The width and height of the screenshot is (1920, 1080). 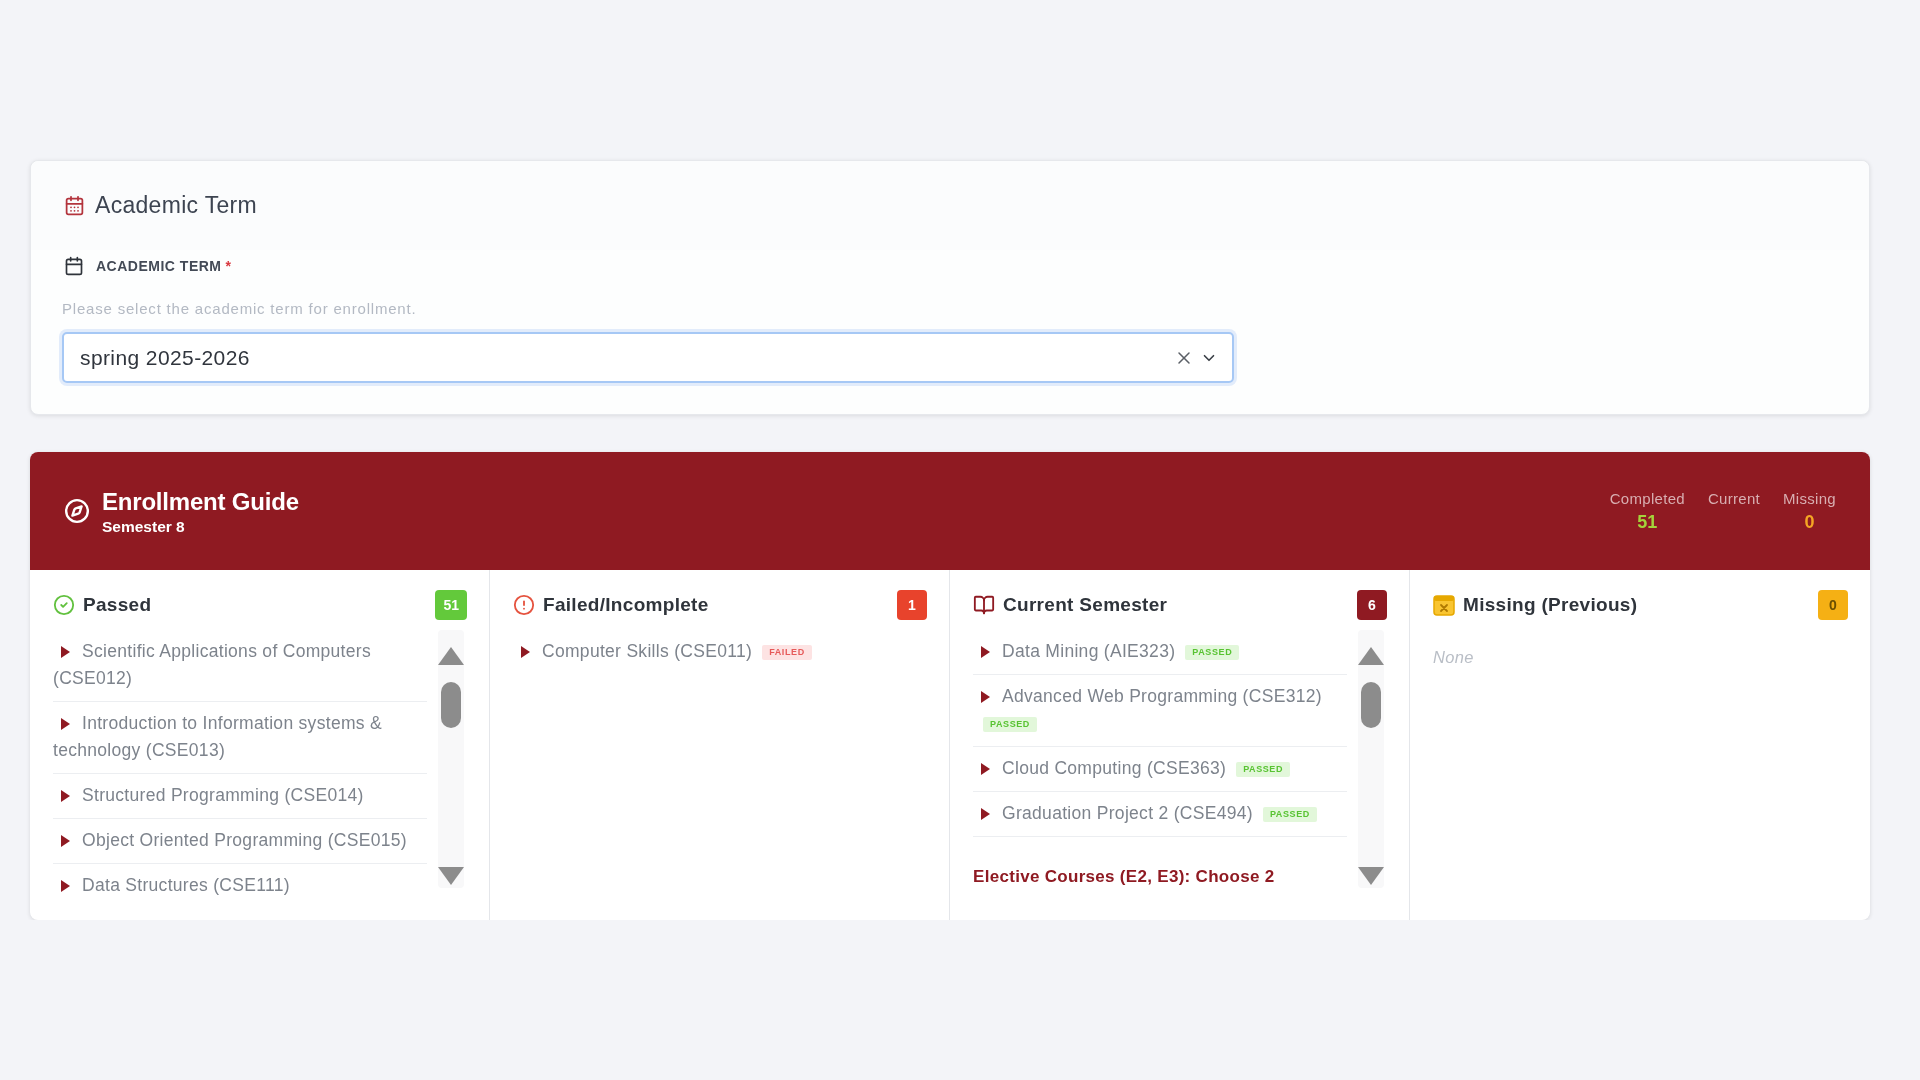 I want to click on calendar-x-icon, so click(x=1444, y=605).